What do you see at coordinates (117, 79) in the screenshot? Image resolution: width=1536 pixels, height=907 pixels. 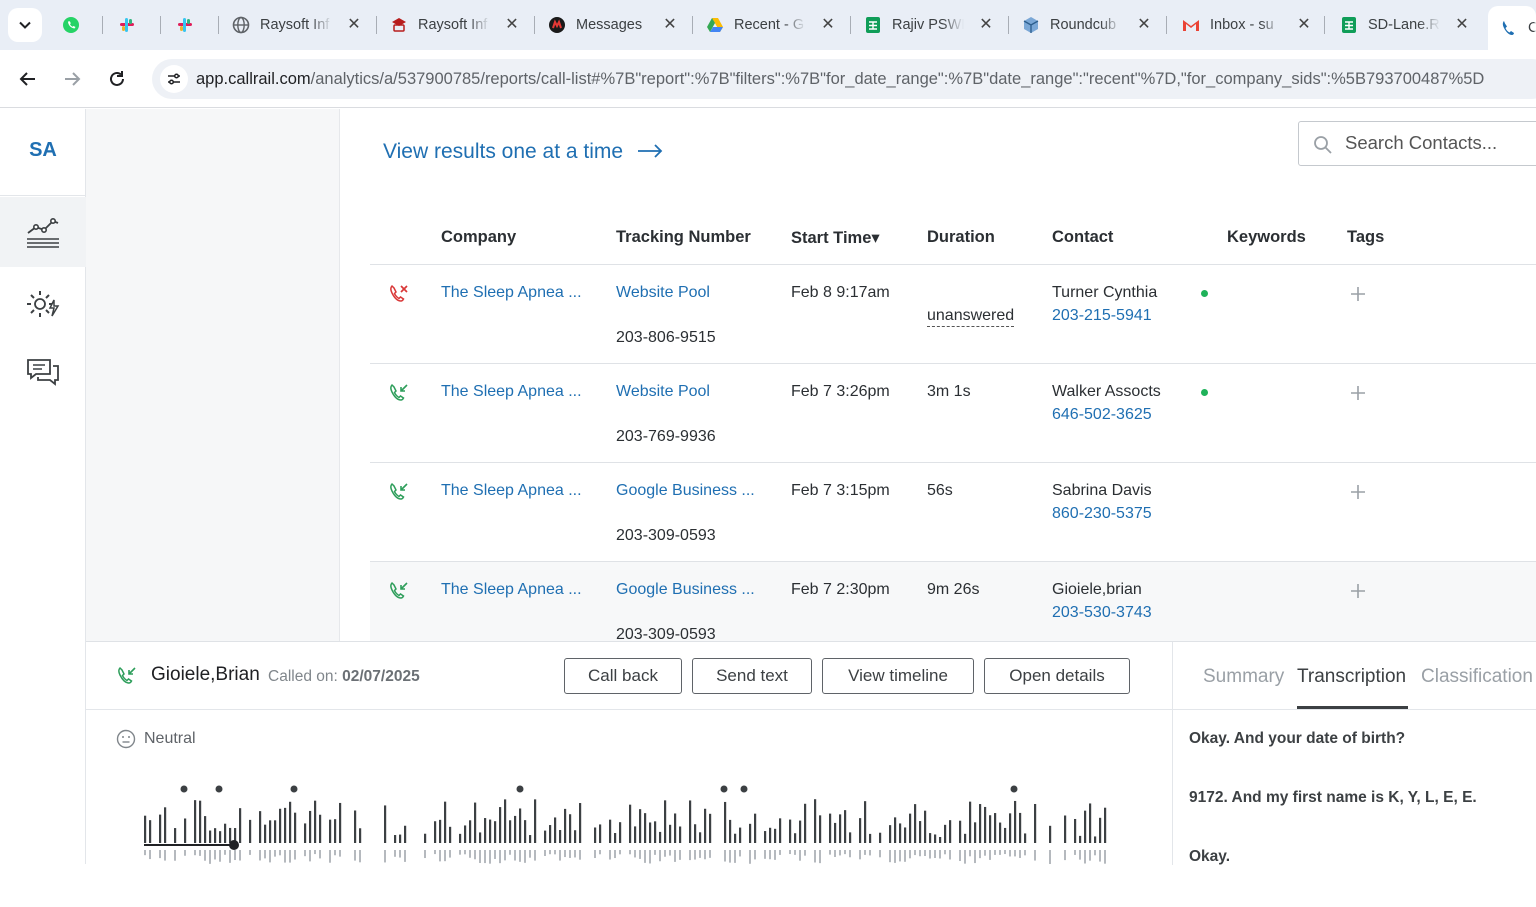 I see `reload-button` at bounding box center [117, 79].